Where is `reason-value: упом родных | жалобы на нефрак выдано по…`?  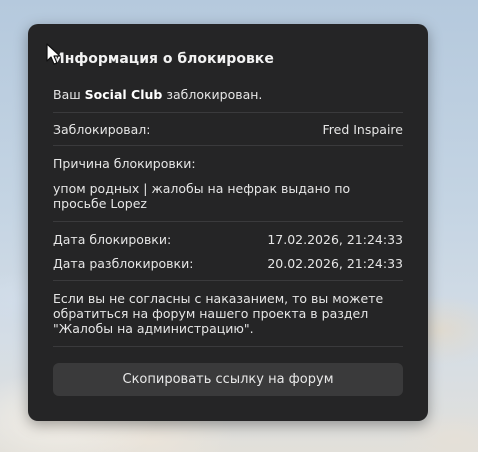 reason-value: упом родных | жалобы на нефрак выдано по… is located at coordinates (202, 196).